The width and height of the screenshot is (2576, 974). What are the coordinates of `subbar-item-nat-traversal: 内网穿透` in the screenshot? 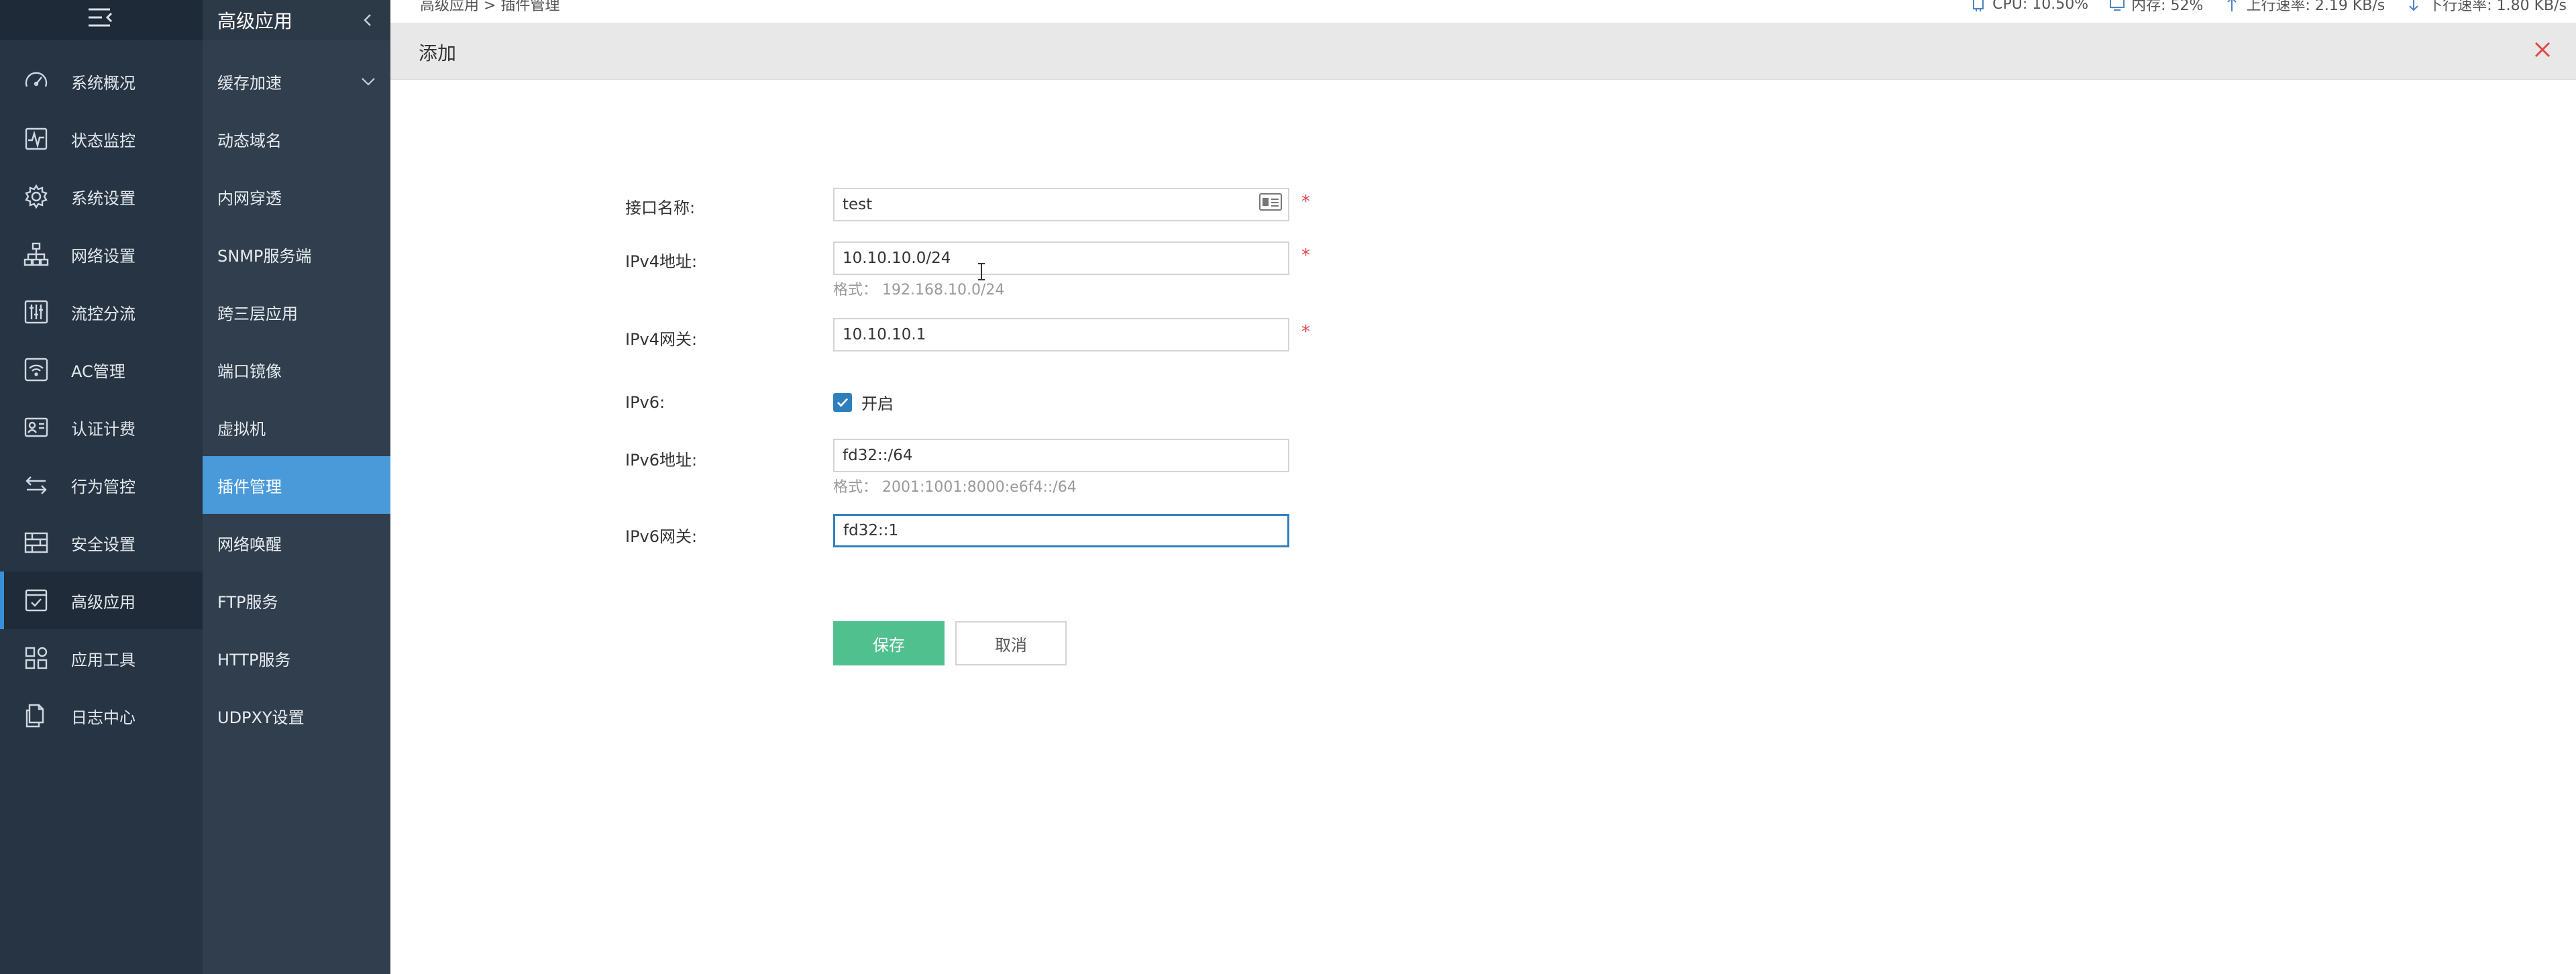 It's located at (296, 196).